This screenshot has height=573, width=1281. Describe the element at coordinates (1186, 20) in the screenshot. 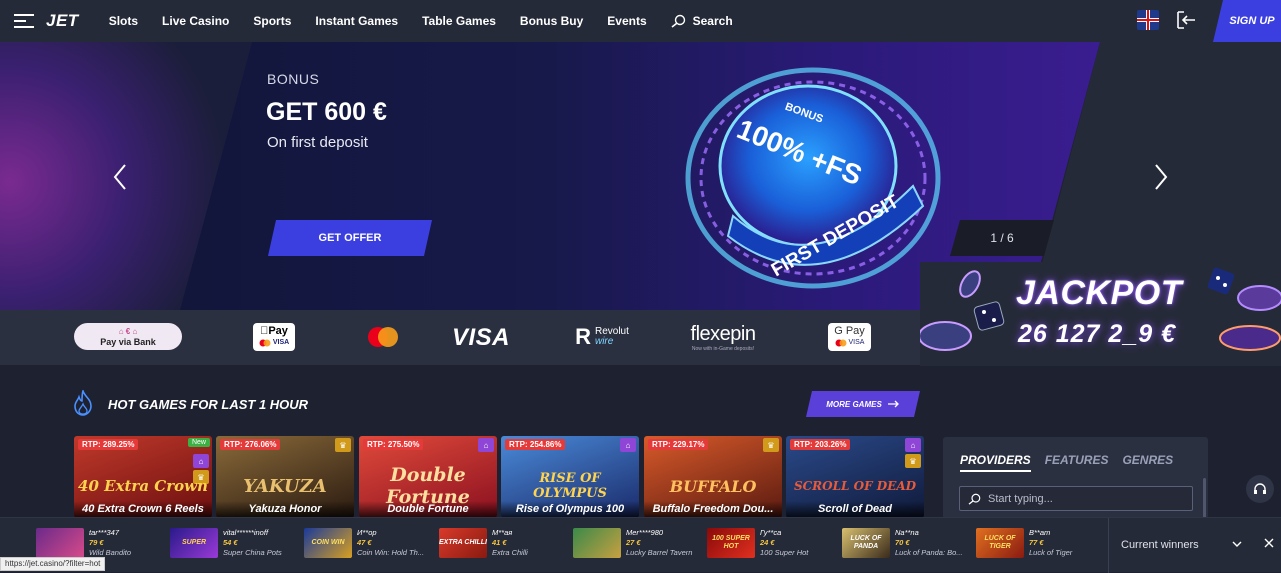

I see `login-icon` at that location.